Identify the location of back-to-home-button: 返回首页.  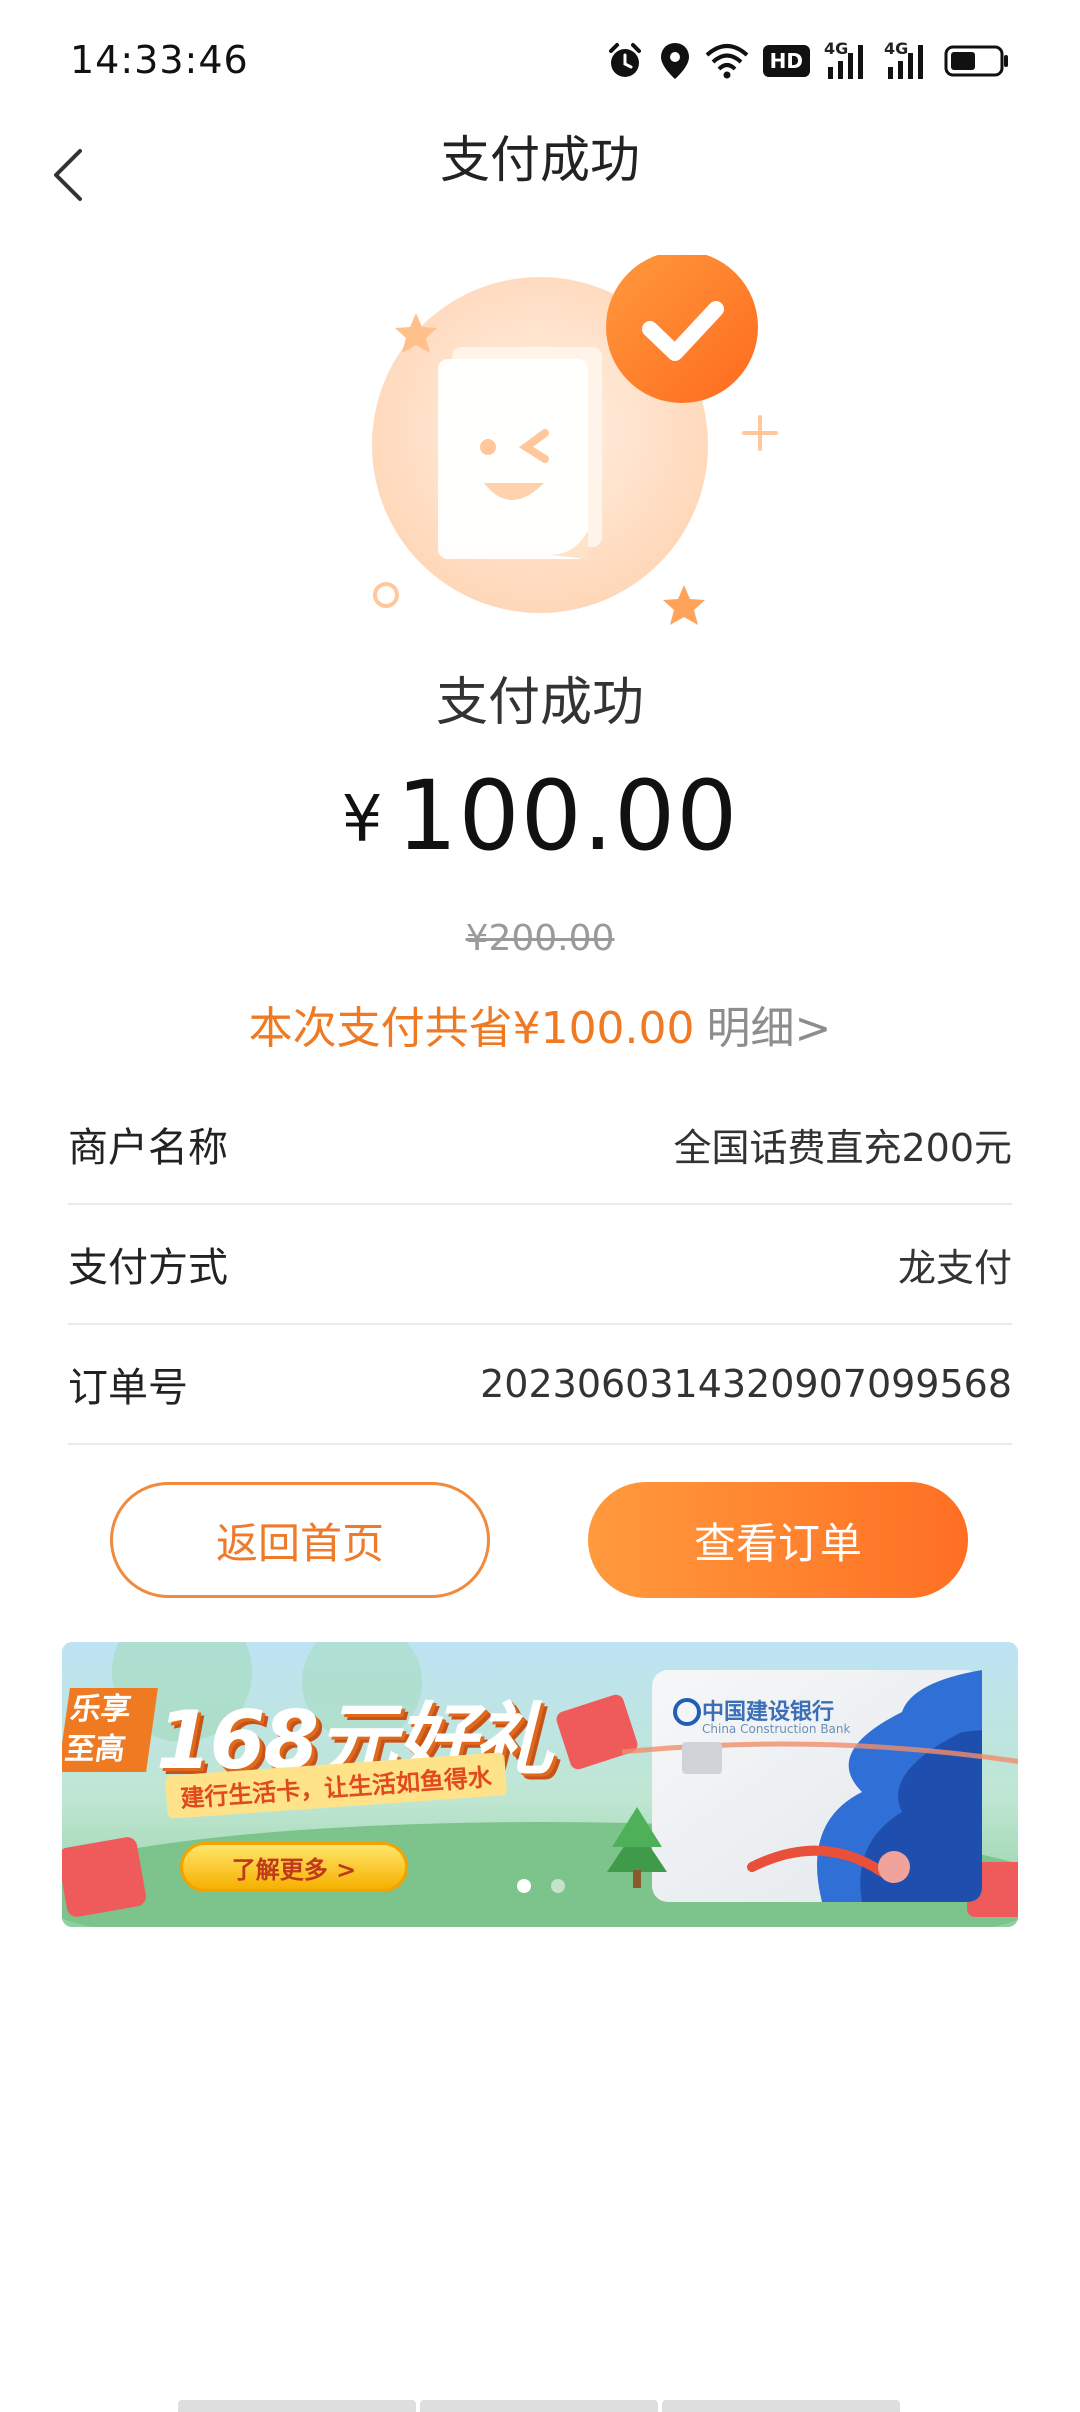
(300, 1540).